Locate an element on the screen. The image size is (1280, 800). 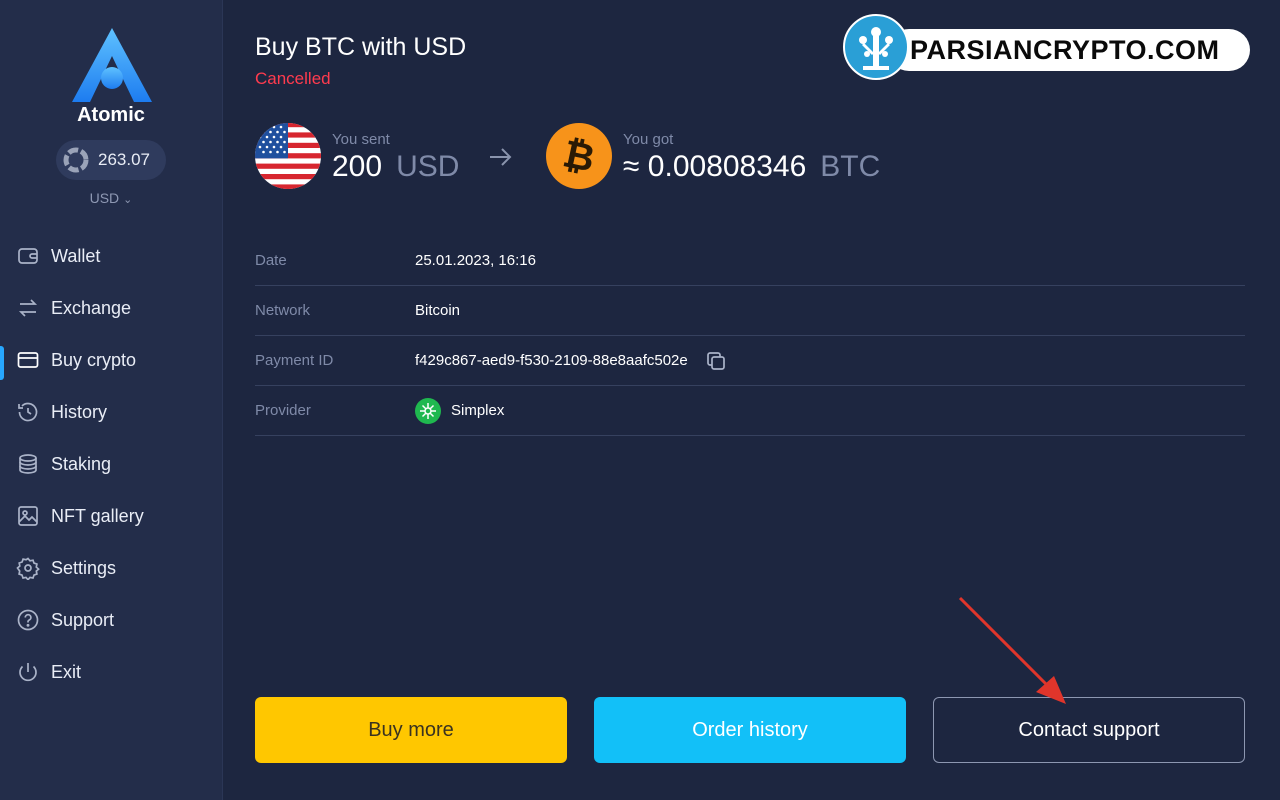
sidebar-item-support: Support is located at coordinates (111, 620).